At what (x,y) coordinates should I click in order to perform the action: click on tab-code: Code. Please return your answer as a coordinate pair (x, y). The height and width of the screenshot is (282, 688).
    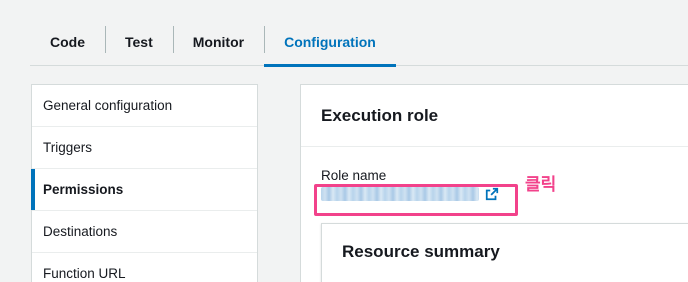
    Looking at the image, I should click on (67, 41).